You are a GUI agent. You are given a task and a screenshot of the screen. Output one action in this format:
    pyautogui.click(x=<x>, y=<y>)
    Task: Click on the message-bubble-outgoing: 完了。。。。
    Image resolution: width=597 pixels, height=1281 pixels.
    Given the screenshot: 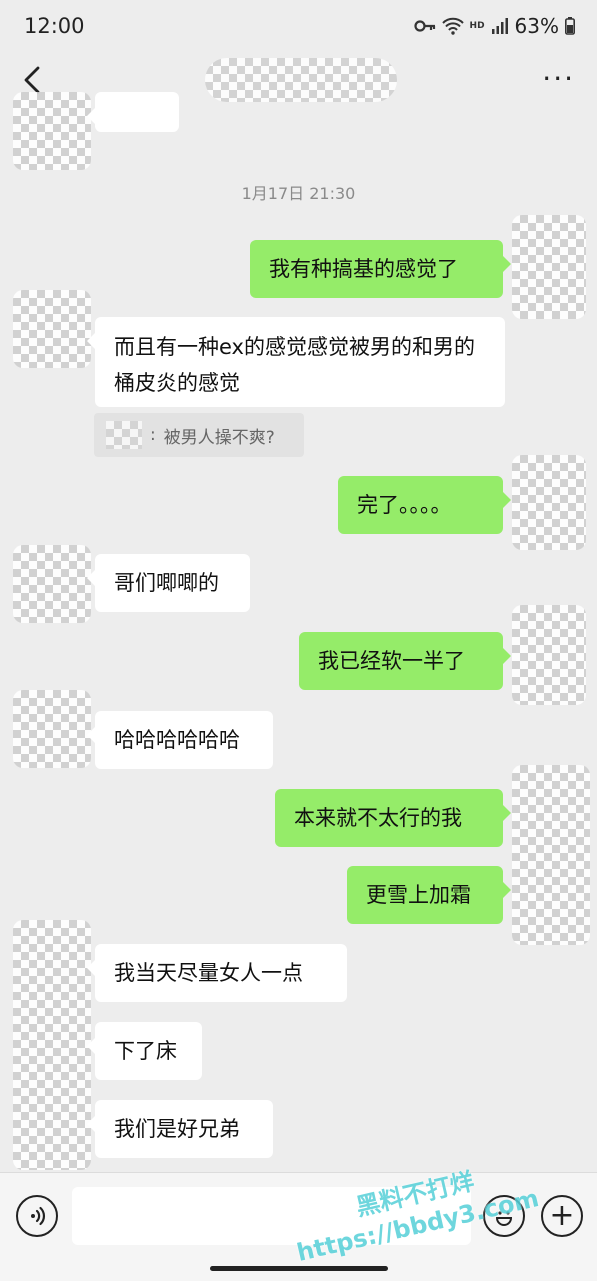 What is the action you would take?
    pyautogui.click(x=424, y=505)
    